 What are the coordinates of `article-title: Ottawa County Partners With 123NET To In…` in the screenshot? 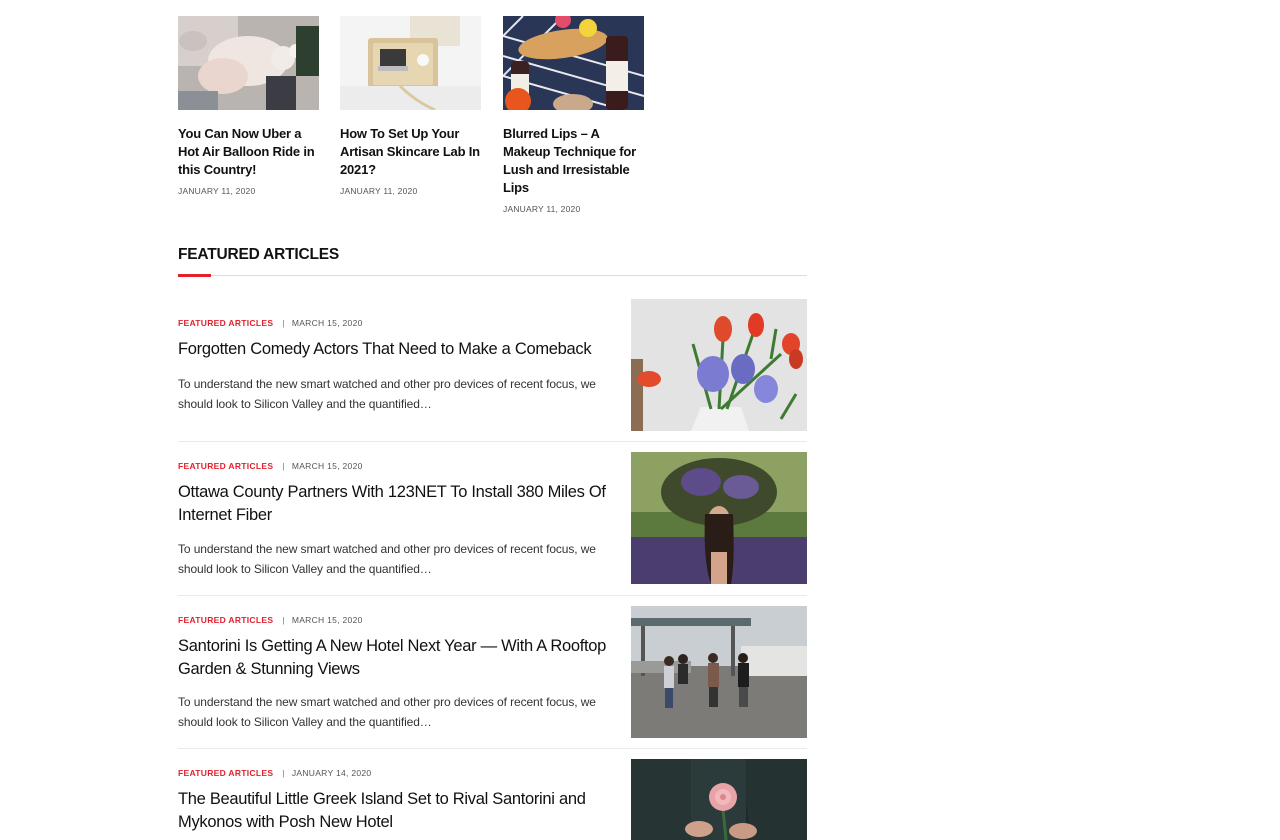 It's located at (393, 503).